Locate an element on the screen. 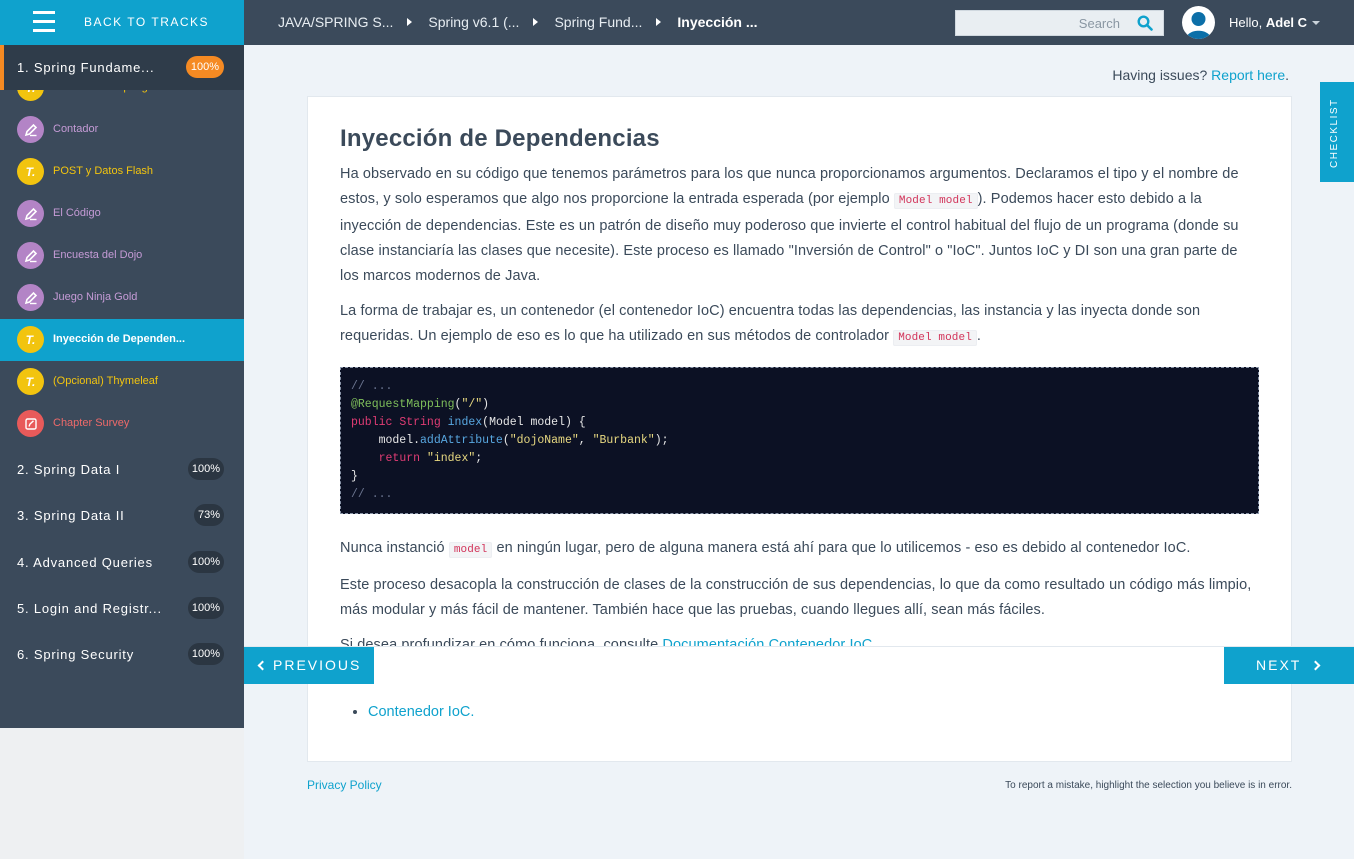 This screenshot has height=859, width=1354. ioc-container-link: Contenedor IoC. is located at coordinates (421, 712).